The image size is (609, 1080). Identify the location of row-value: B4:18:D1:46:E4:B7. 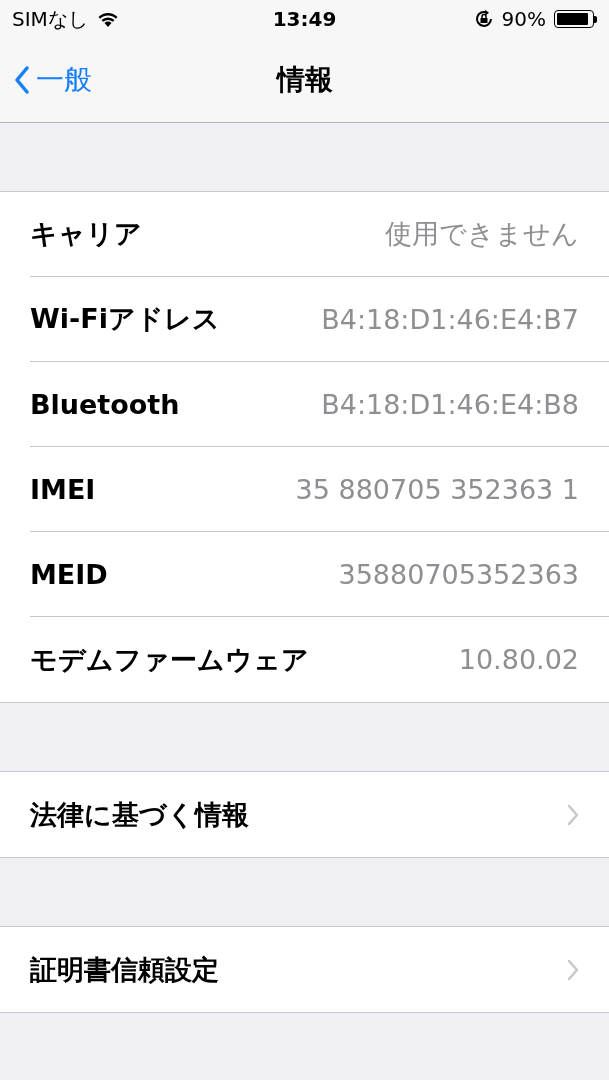
(450, 319).